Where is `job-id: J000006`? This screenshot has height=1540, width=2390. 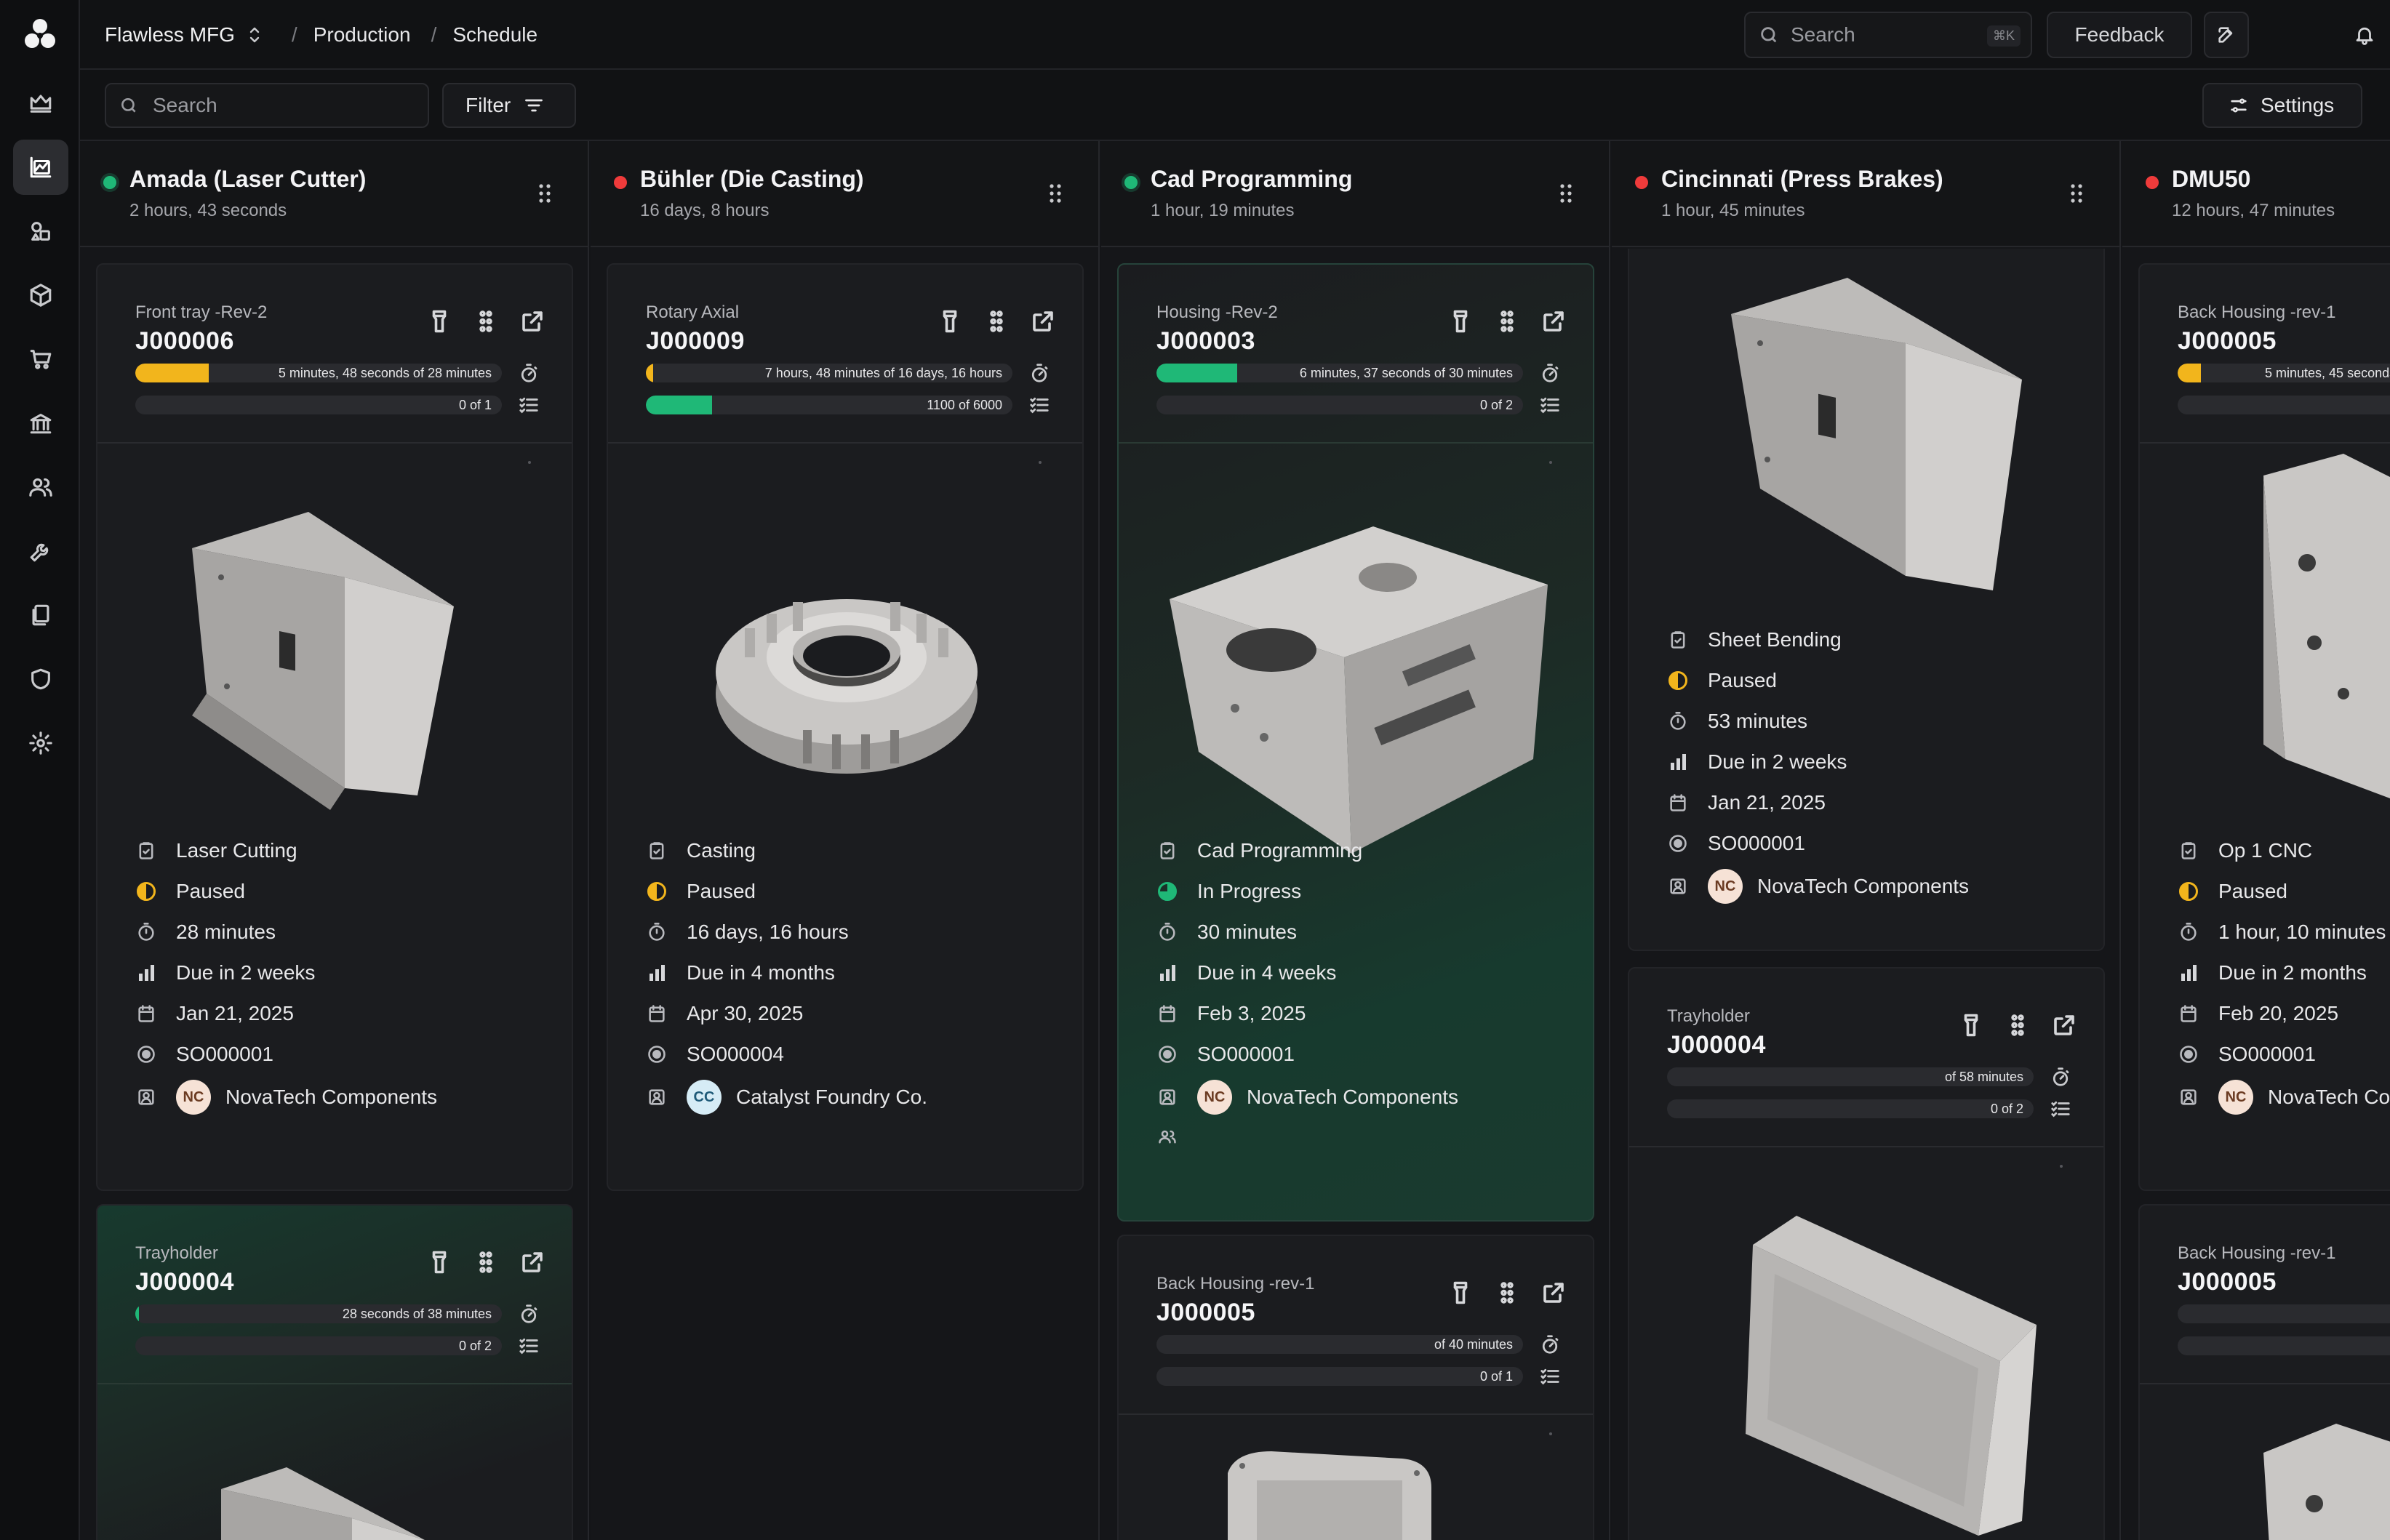 job-id: J000006 is located at coordinates (184, 341).